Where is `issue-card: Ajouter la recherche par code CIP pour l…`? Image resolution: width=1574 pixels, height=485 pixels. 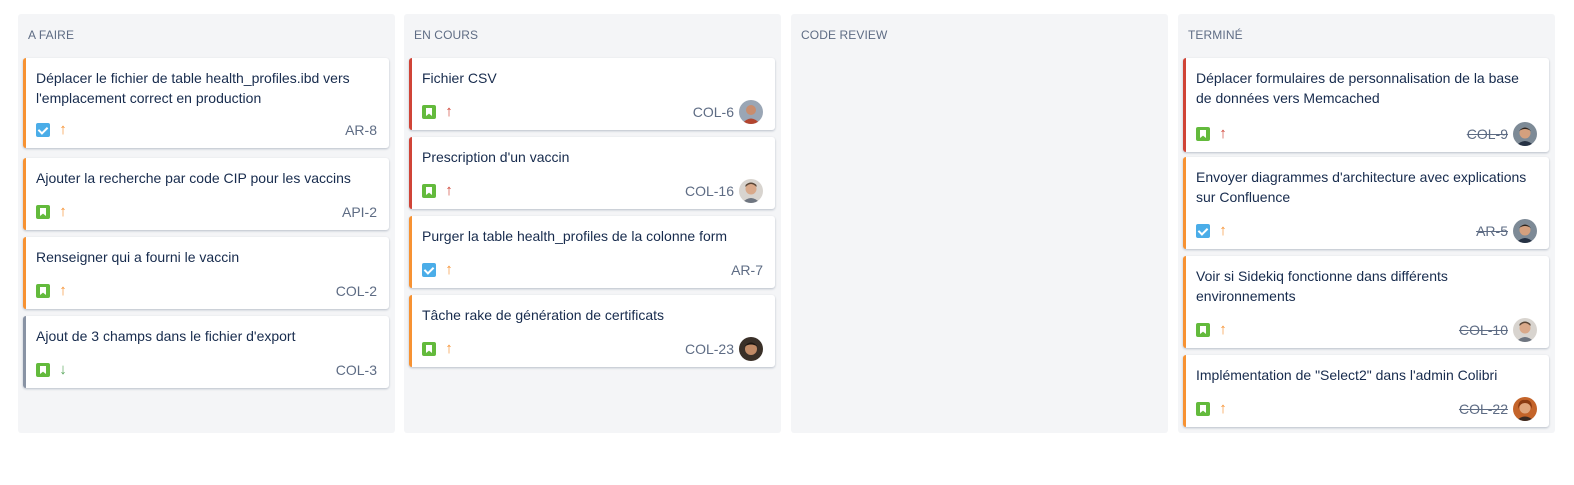 issue-card: Ajouter la recherche par code CIP pour l… is located at coordinates (206, 194).